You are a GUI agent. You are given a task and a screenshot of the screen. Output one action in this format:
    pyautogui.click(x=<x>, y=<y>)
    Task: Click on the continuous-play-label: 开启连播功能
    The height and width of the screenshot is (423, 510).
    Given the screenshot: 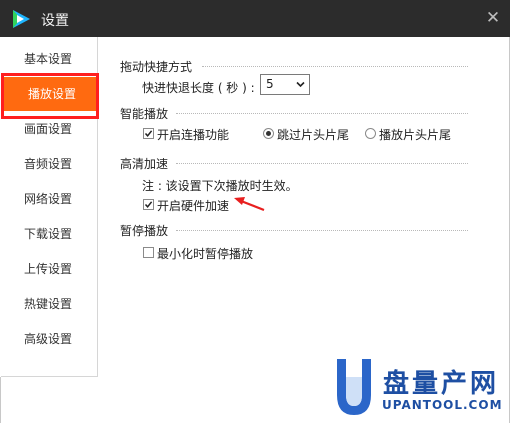 What is the action you would take?
    pyautogui.click(x=193, y=135)
    